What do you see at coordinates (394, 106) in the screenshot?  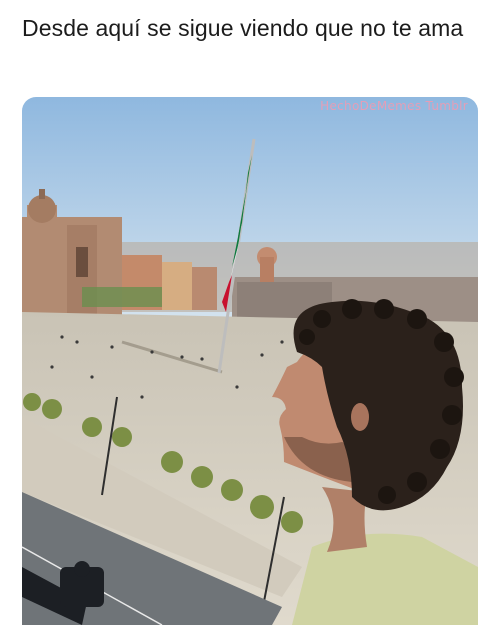 I see `watermark-text: HechoDeMemes Tumblr` at bounding box center [394, 106].